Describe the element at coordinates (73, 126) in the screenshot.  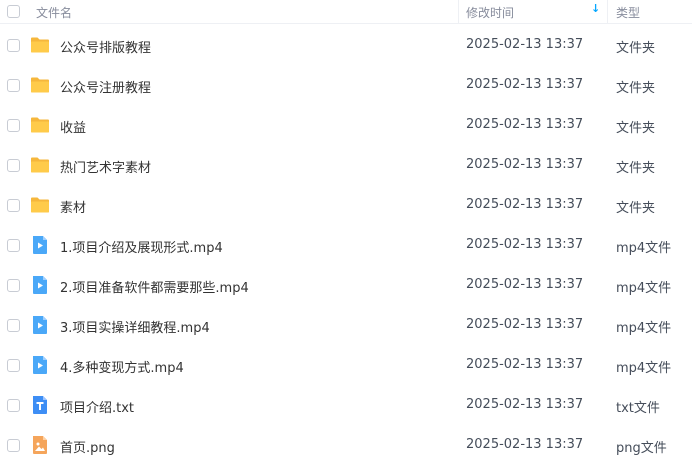
I see `file-name: 收益` at that location.